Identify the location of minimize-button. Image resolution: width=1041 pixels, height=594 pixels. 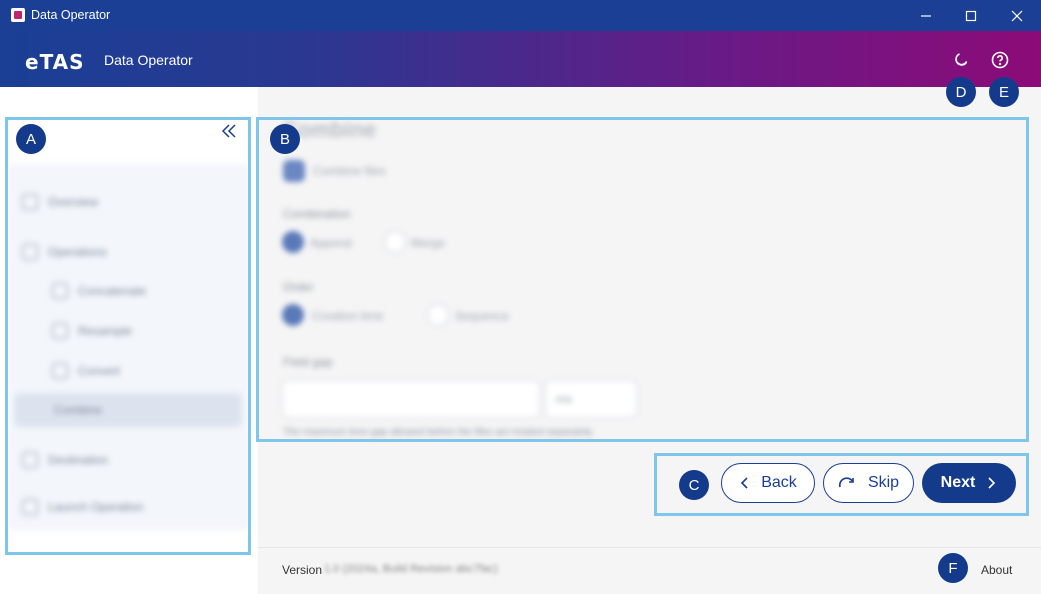
(926, 15).